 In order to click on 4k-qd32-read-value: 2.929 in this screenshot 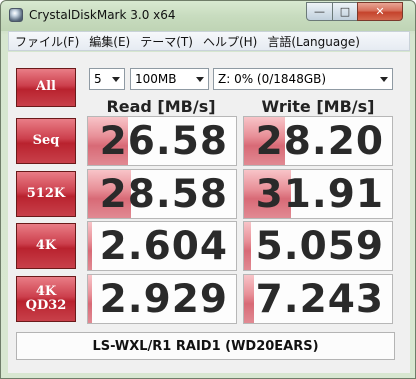, I will do `click(163, 299)`.